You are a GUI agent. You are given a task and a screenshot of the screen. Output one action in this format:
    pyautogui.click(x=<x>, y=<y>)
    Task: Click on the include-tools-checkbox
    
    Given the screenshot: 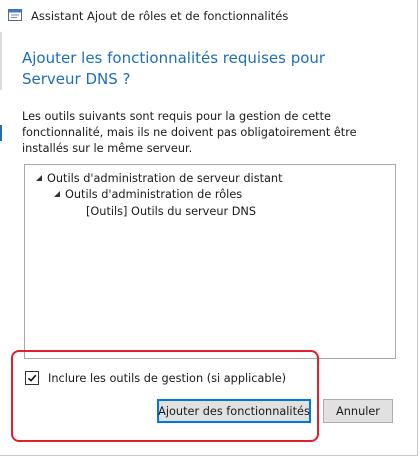 What is the action you would take?
    pyautogui.click(x=32, y=378)
    